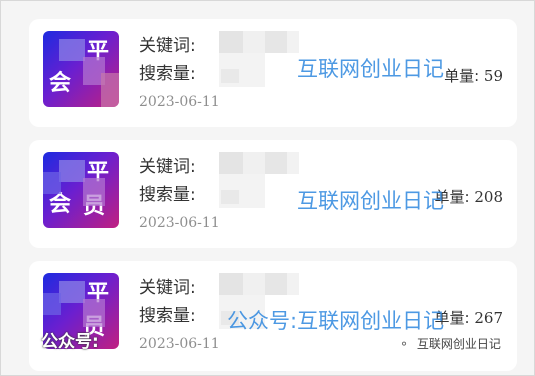 The image size is (535, 376). Describe the element at coordinates (469, 317) in the screenshot. I see `order-volume: 单量: 267` at that location.